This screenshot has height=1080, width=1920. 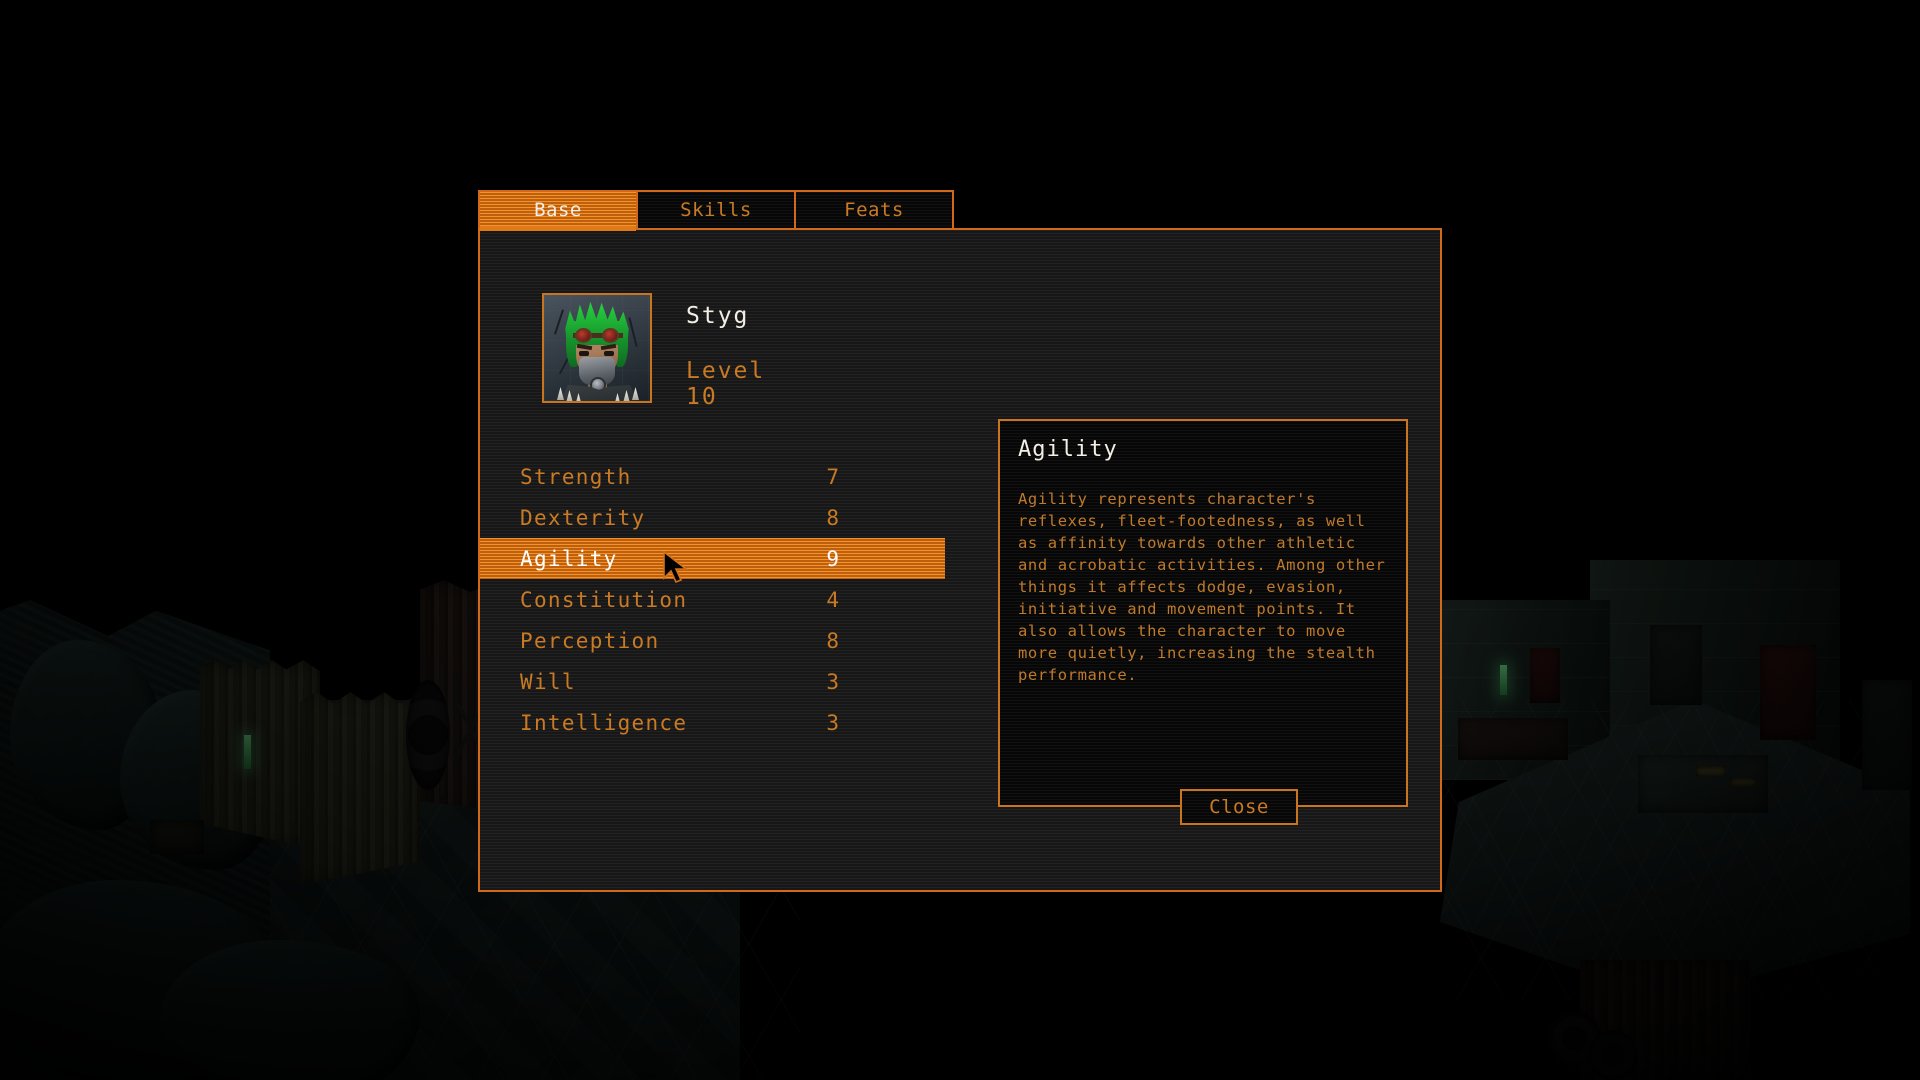 What do you see at coordinates (832, 558) in the screenshot?
I see `stat-value-agility: 9` at bounding box center [832, 558].